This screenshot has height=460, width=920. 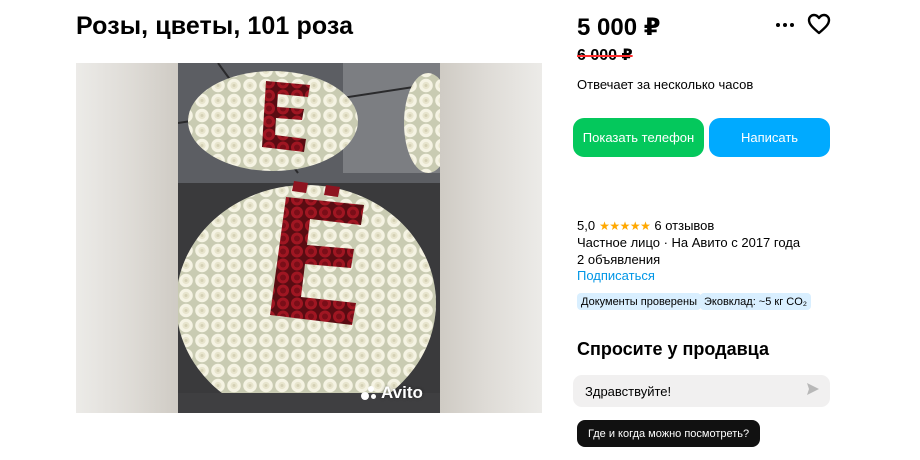 What do you see at coordinates (491, 238) in the screenshot?
I see `gallery-blur-right` at bounding box center [491, 238].